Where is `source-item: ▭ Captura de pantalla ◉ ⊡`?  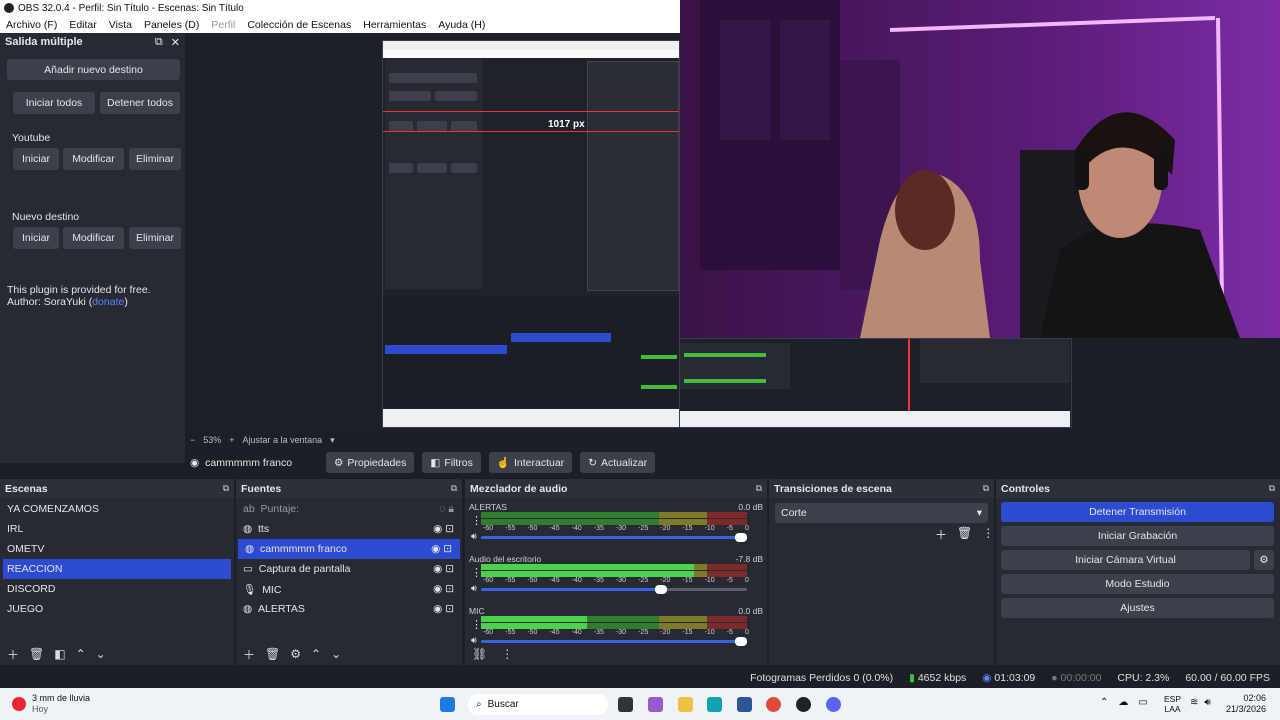 source-item: ▭ Captura de pantalla ◉ ⊡ is located at coordinates (349, 569).